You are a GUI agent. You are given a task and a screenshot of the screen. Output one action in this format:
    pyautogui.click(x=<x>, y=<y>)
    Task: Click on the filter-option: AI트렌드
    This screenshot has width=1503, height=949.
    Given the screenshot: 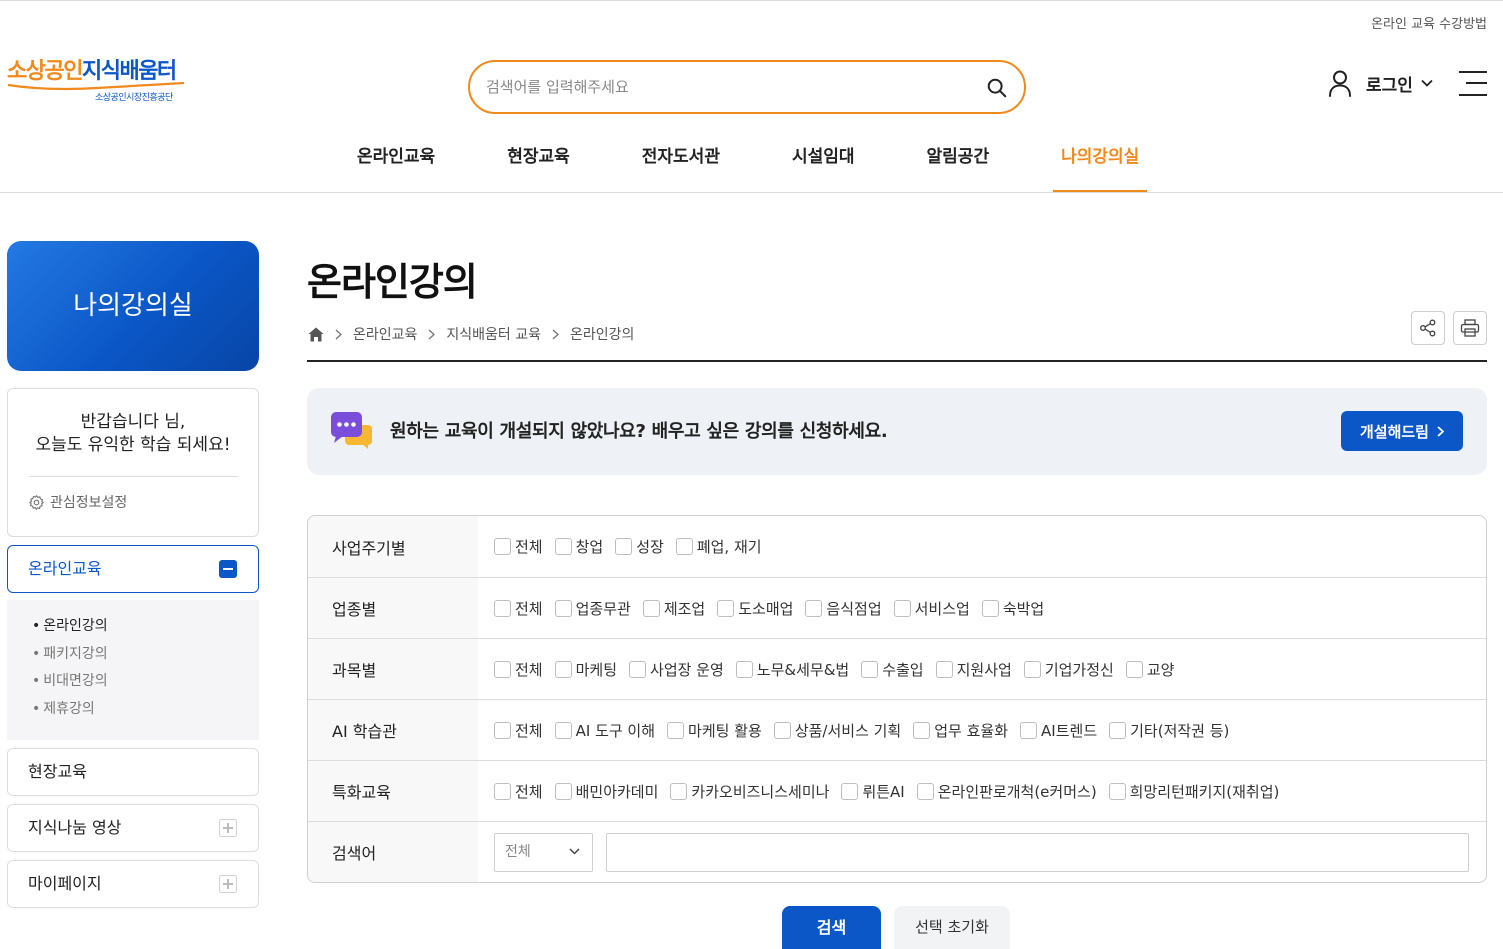 What is the action you would take?
    pyautogui.click(x=1058, y=730)
    